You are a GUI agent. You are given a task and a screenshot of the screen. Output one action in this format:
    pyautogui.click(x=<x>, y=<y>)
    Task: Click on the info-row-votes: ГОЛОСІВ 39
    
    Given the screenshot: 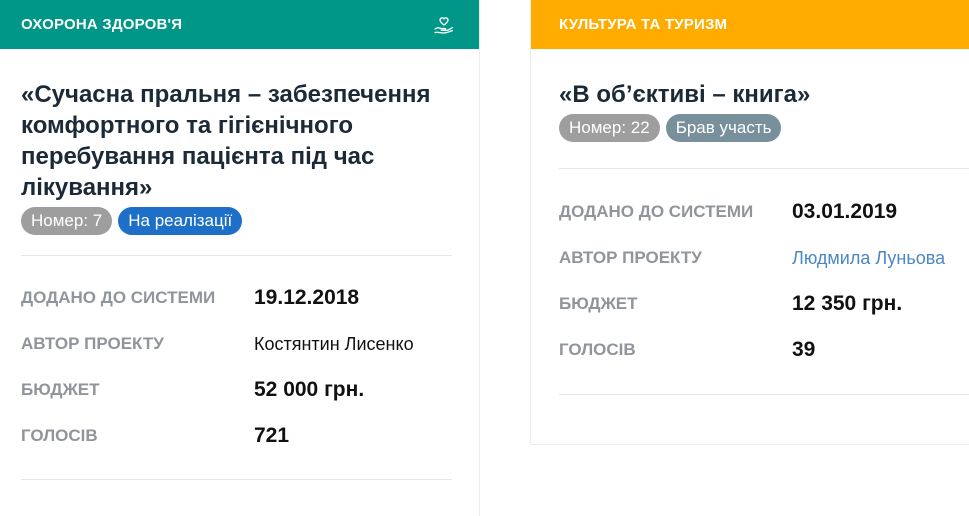 What is the action you would take?
    pyautogui.click(x=764, y=350)
    